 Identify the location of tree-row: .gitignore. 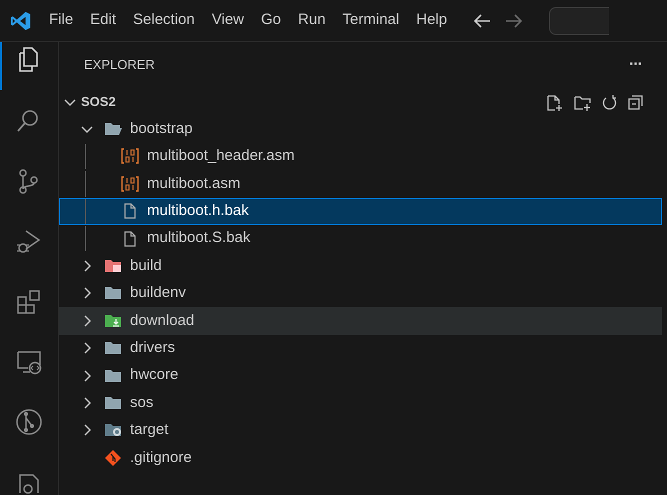
(360, 458).